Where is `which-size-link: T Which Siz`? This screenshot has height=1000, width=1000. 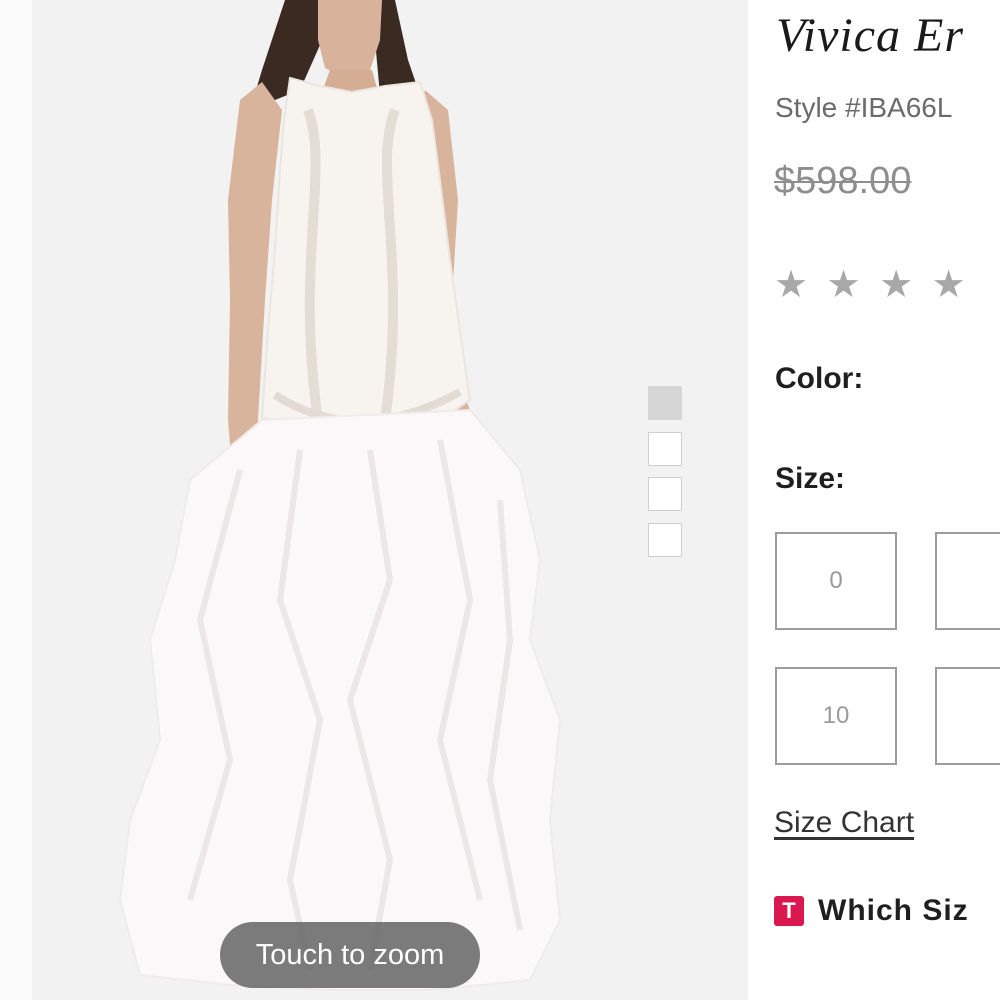 which-size-link: T Which Siz is located at coordinates (871, 911).